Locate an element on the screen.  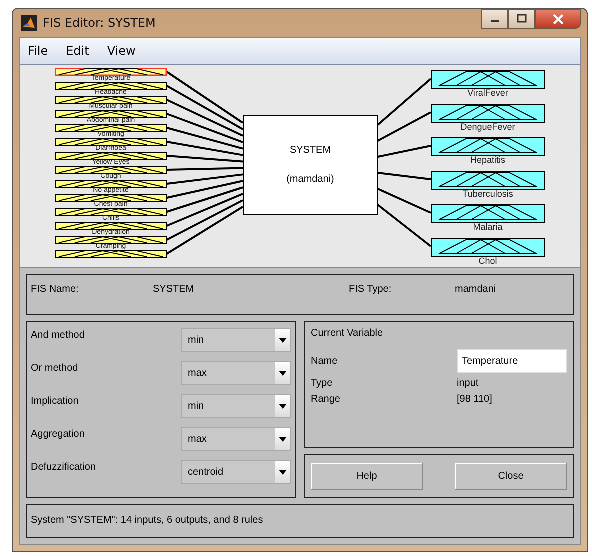
system-type: (mamdani) is located at coordinates (310, 179).